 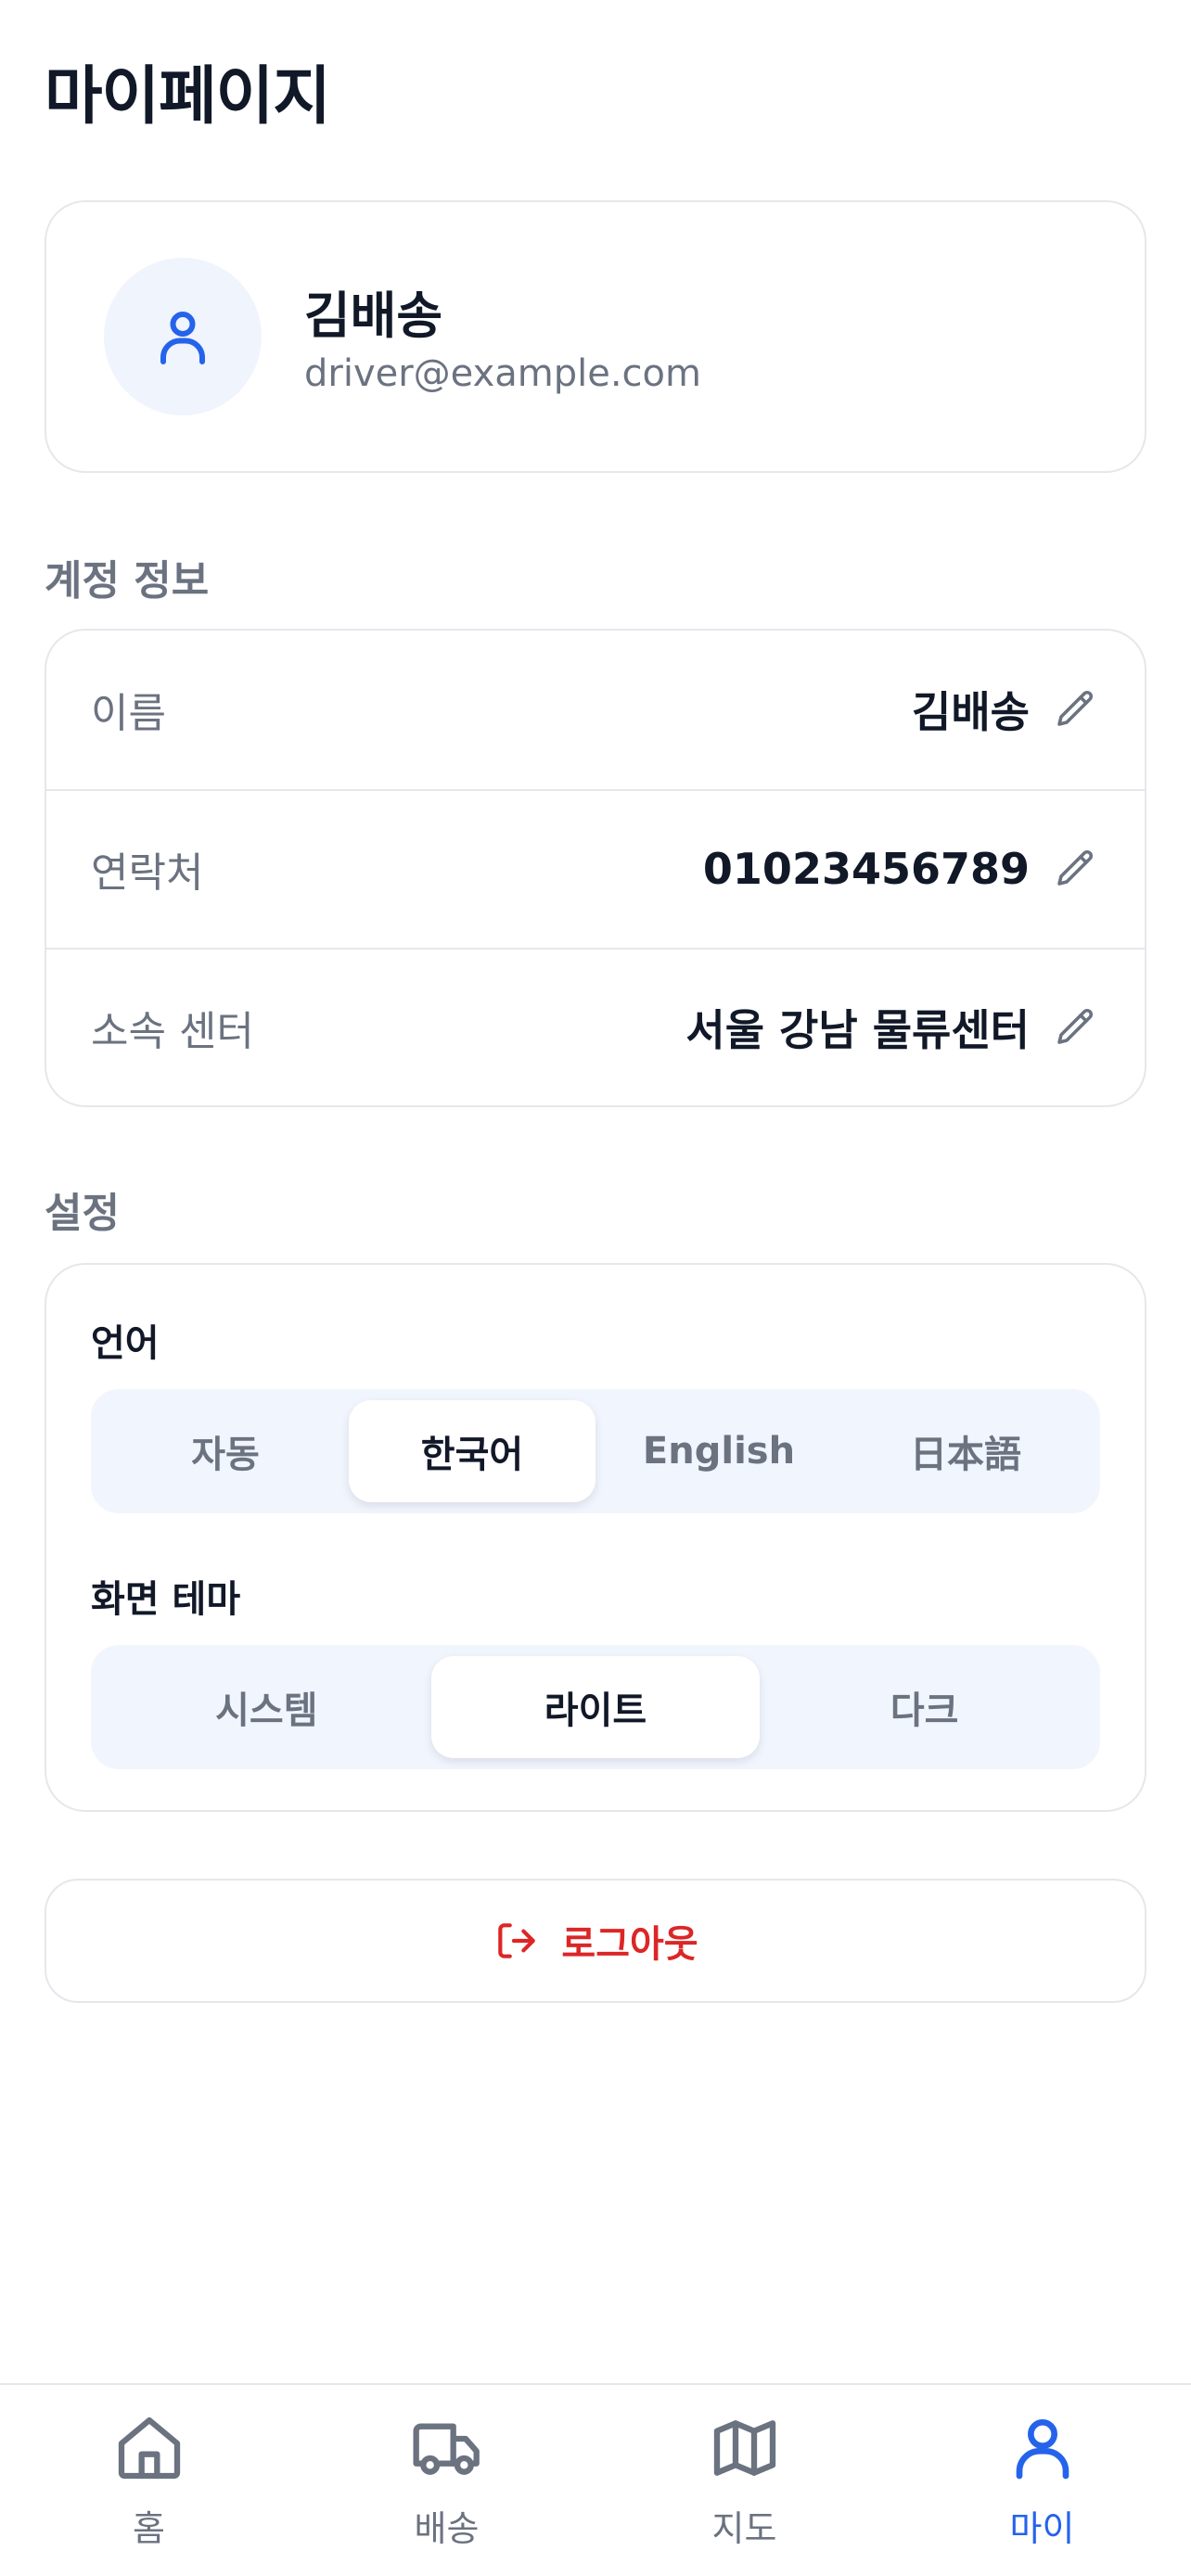 I want to click on info-value: 서울 강남 물류센터, so click(x=857, y=1030).